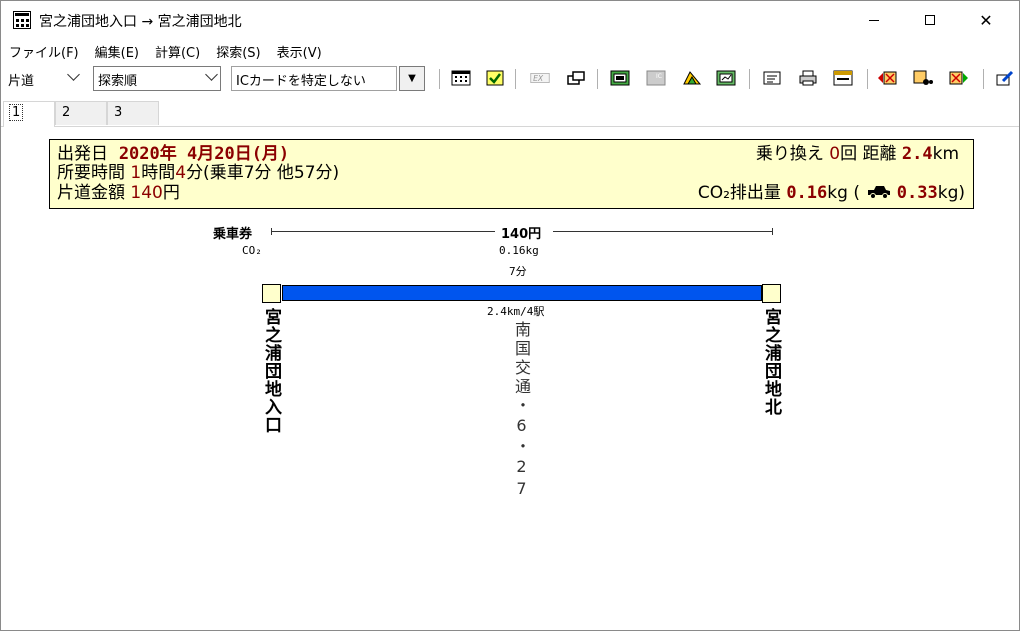  Describe the element at coordinates (521, 234) in the screenshot. I see `fare-amount: 140円` at that location.